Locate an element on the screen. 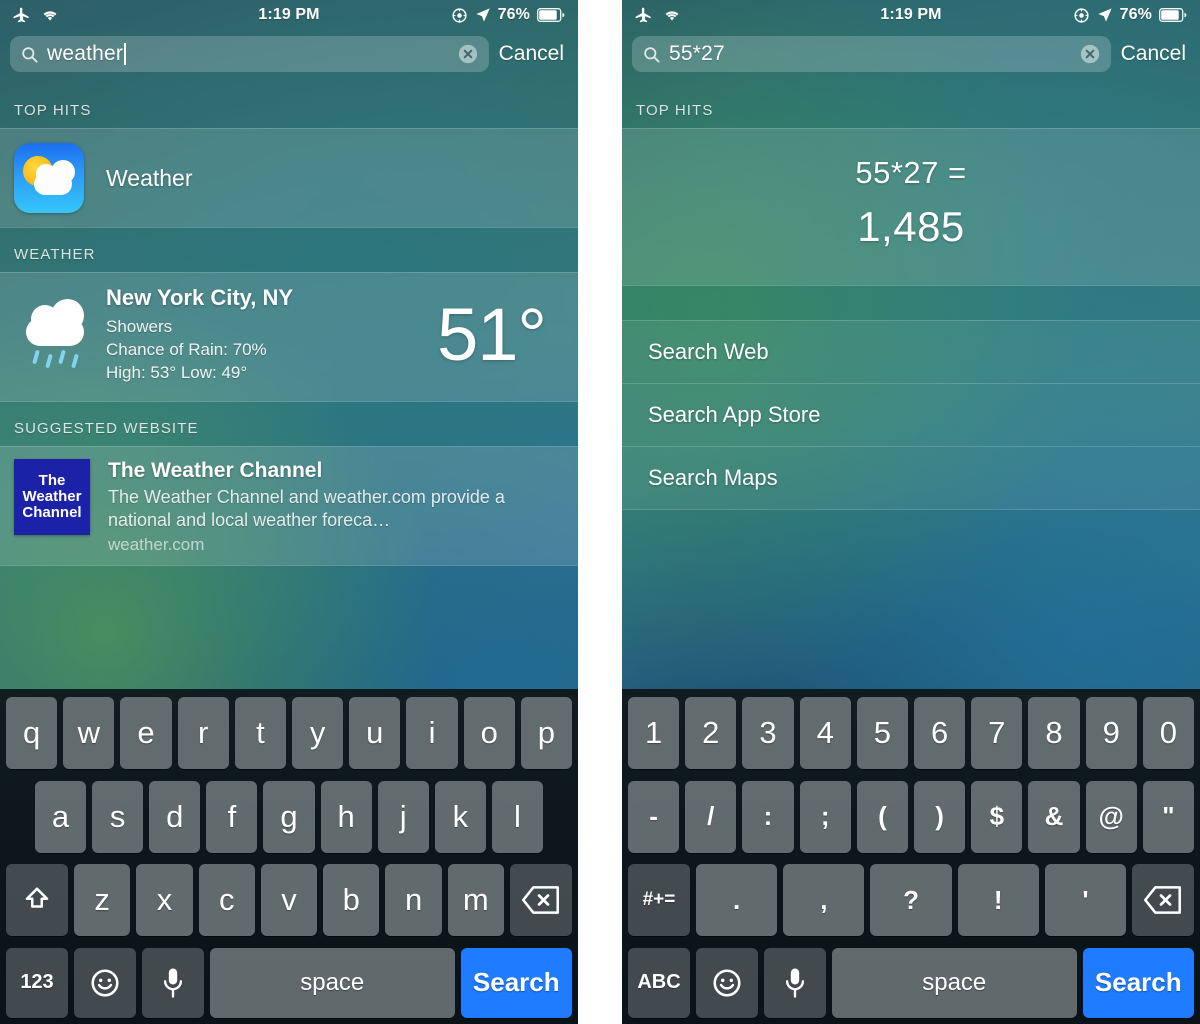 This screenshot has height=1024, width=1200. key-q: q is located at coordinates (31, 733).